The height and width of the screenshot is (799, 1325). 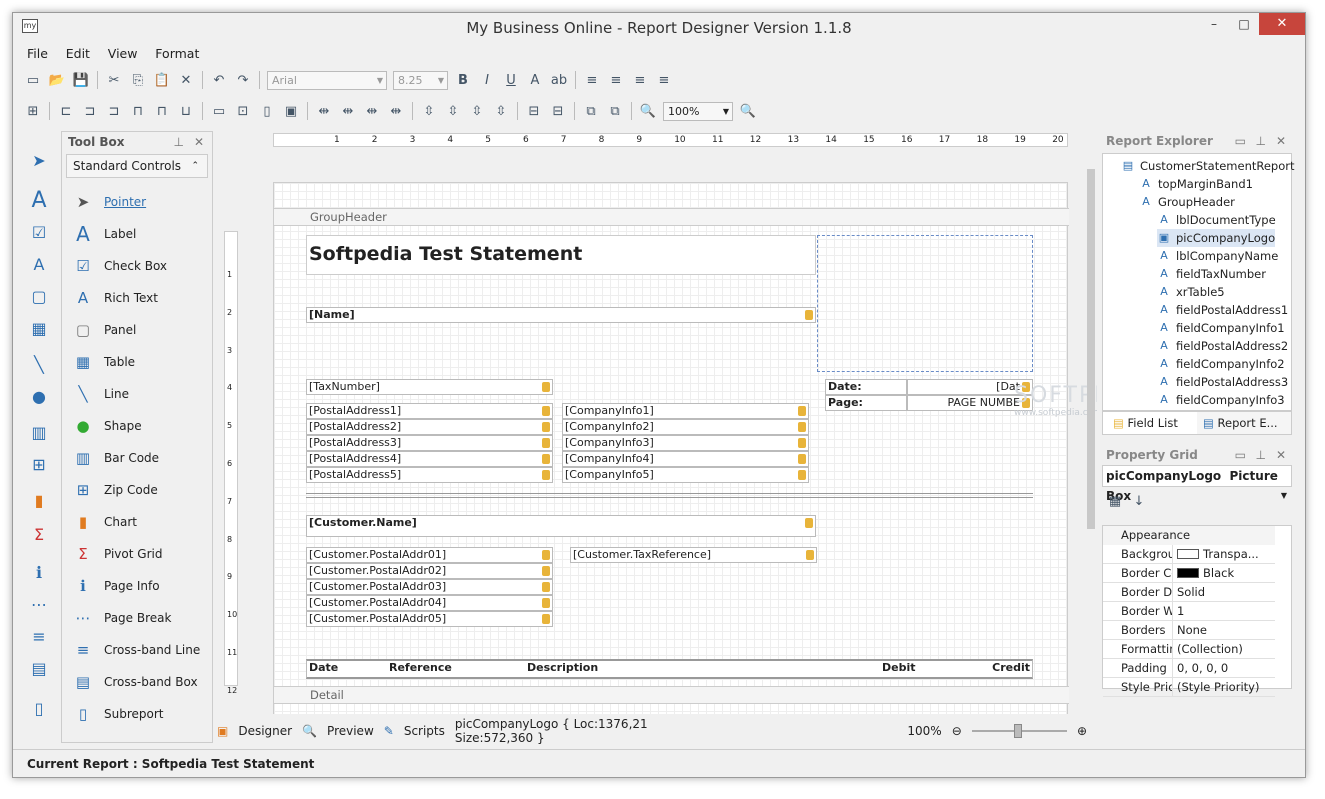 What do you see at coordinates (100, 394) in the screenshot?
I see `toolbox-item-line: ╲ Line` at bounding box center [100, 394].